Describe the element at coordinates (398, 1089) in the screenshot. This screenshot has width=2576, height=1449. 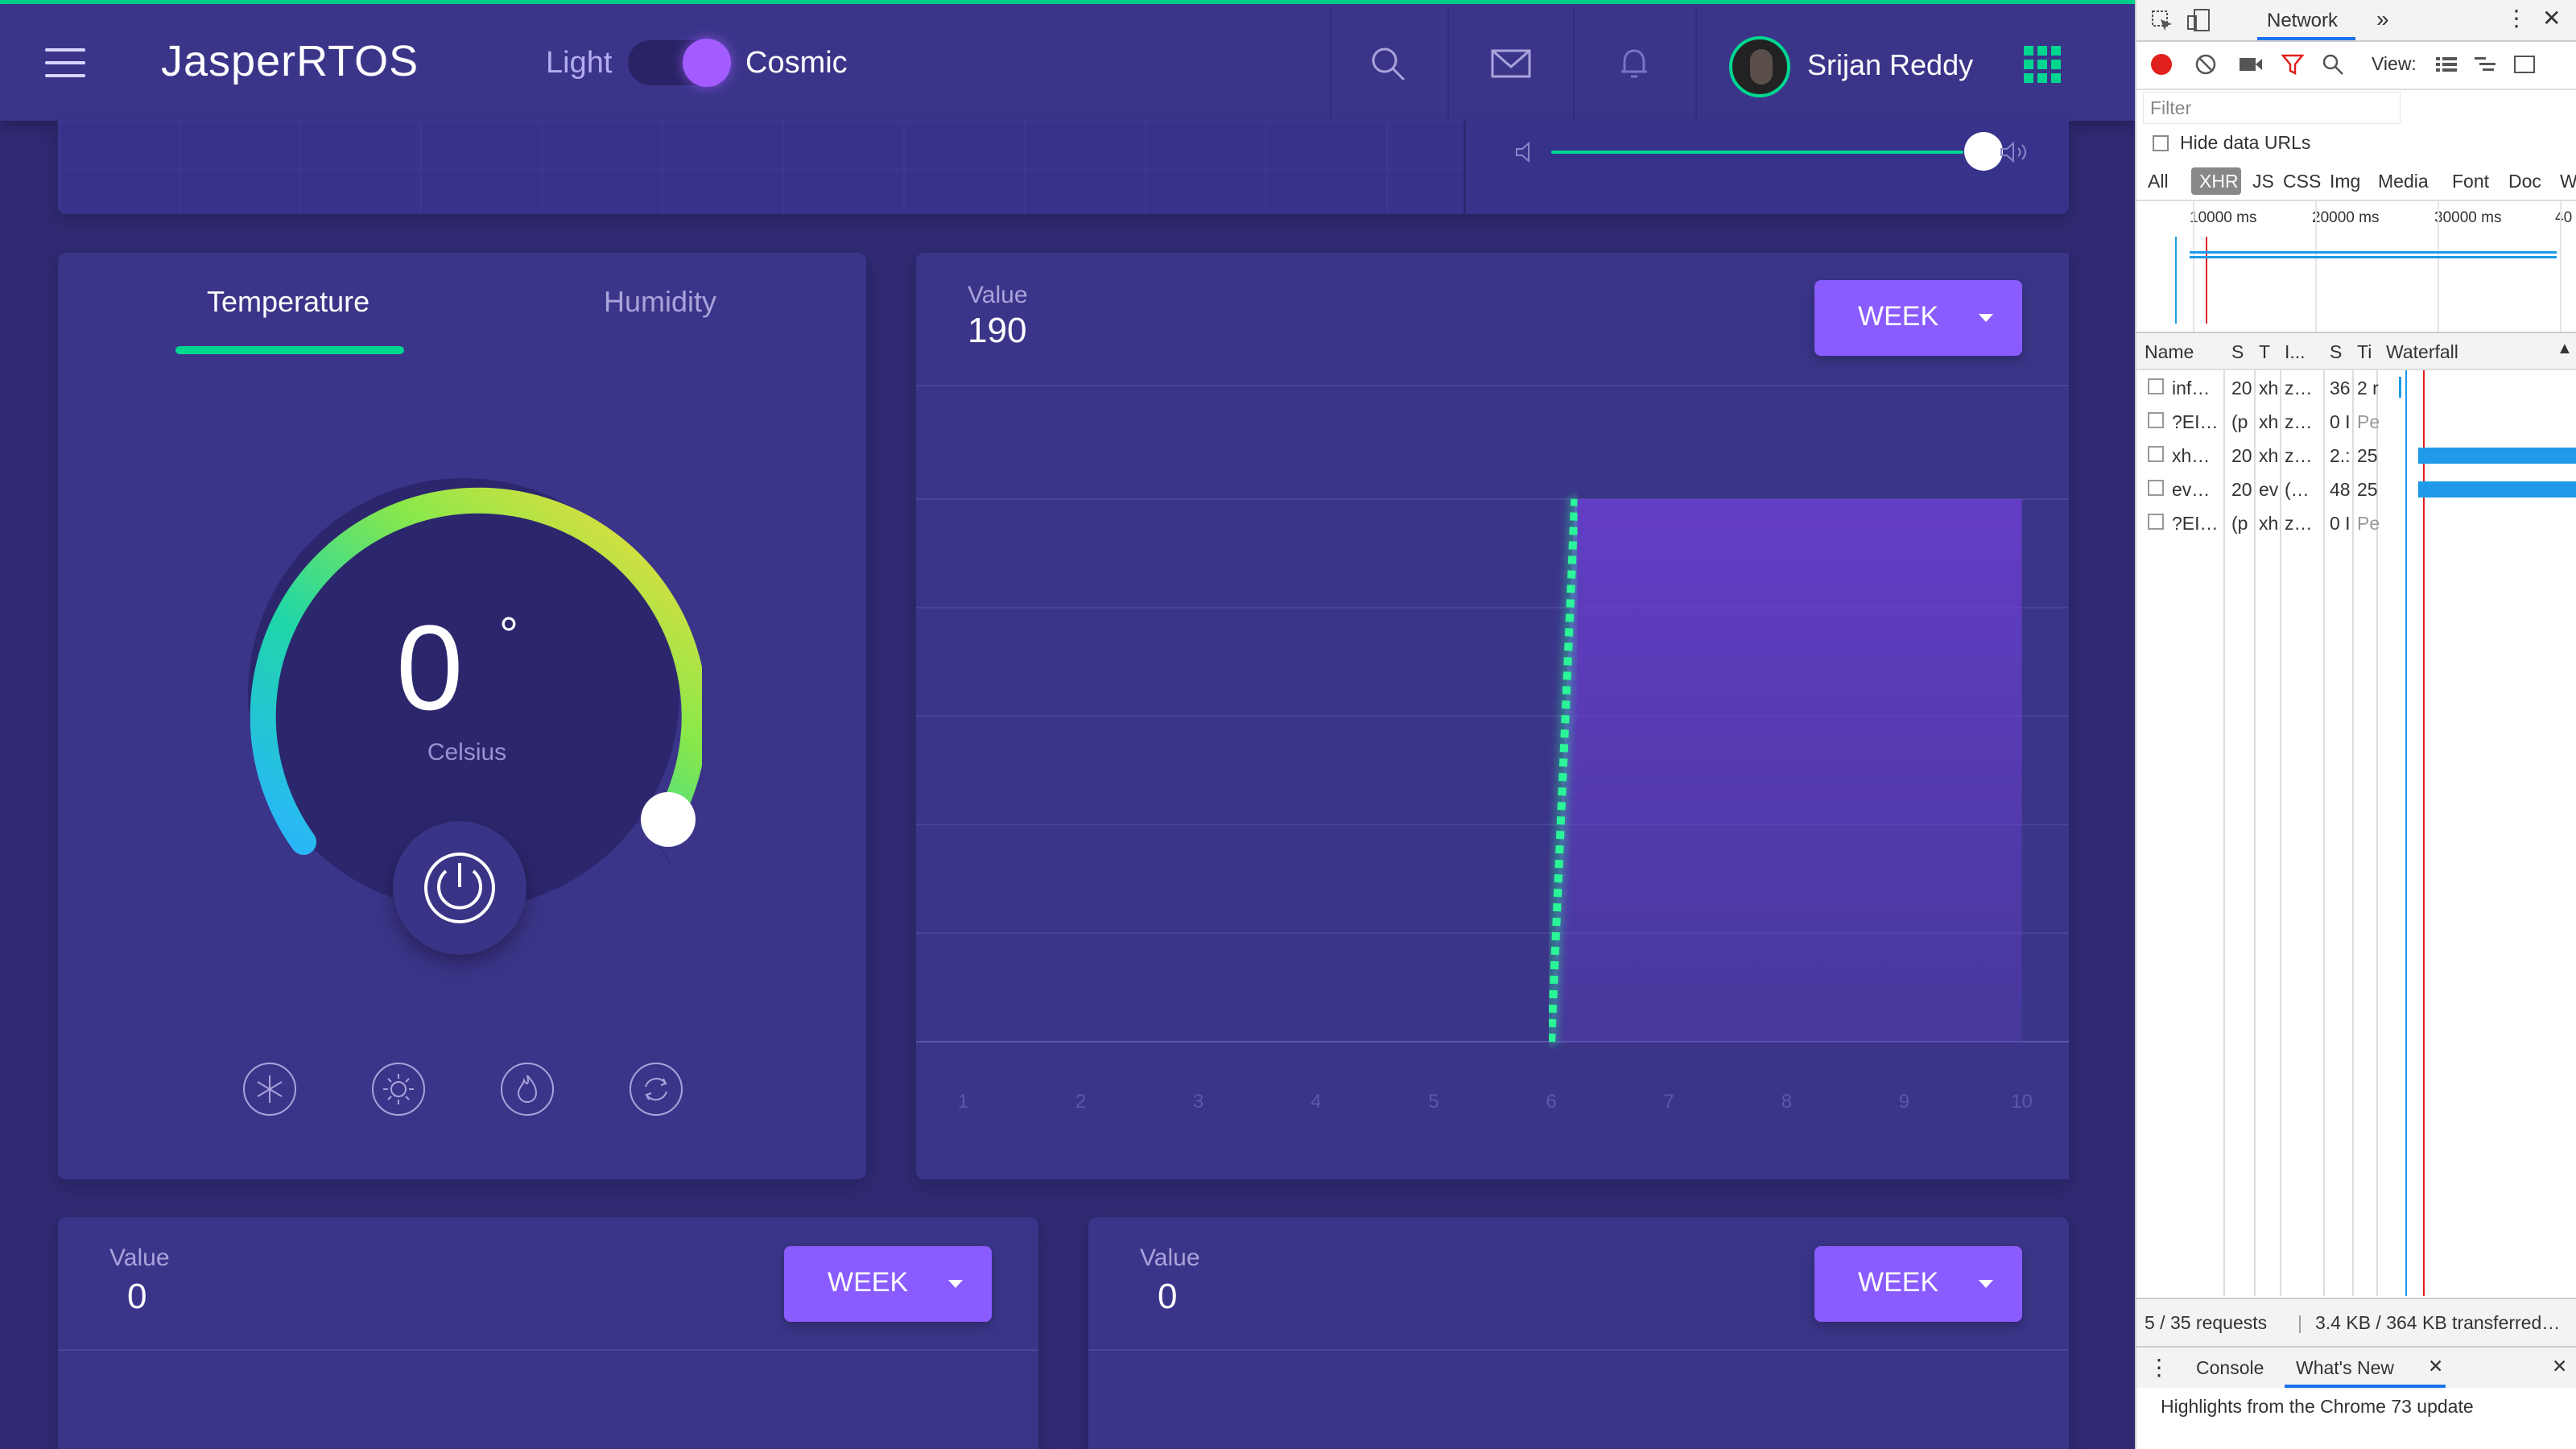
I see `sun-icon` at that location.